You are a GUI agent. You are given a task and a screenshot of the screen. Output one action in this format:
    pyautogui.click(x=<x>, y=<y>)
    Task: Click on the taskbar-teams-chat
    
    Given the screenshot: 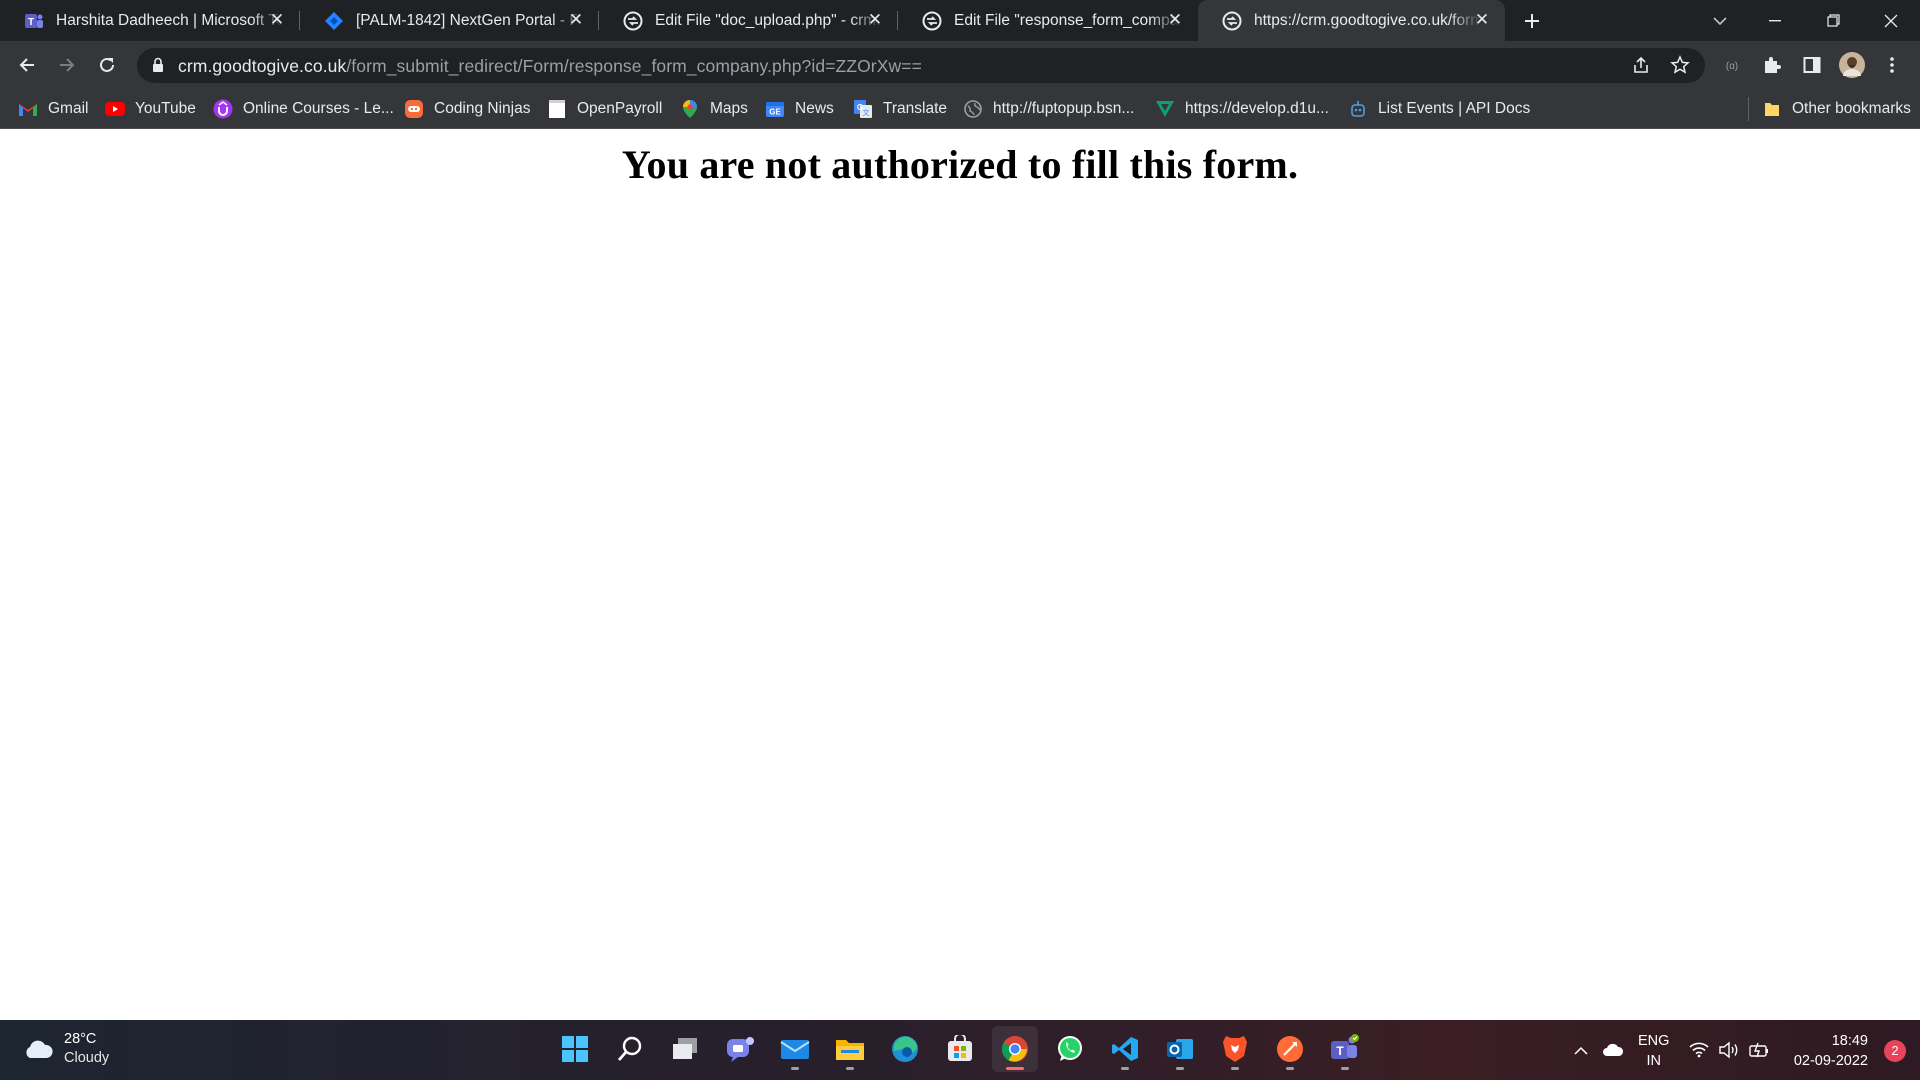 What is the action you would take?
    pyautogui.click(x=740, y=1049)
    